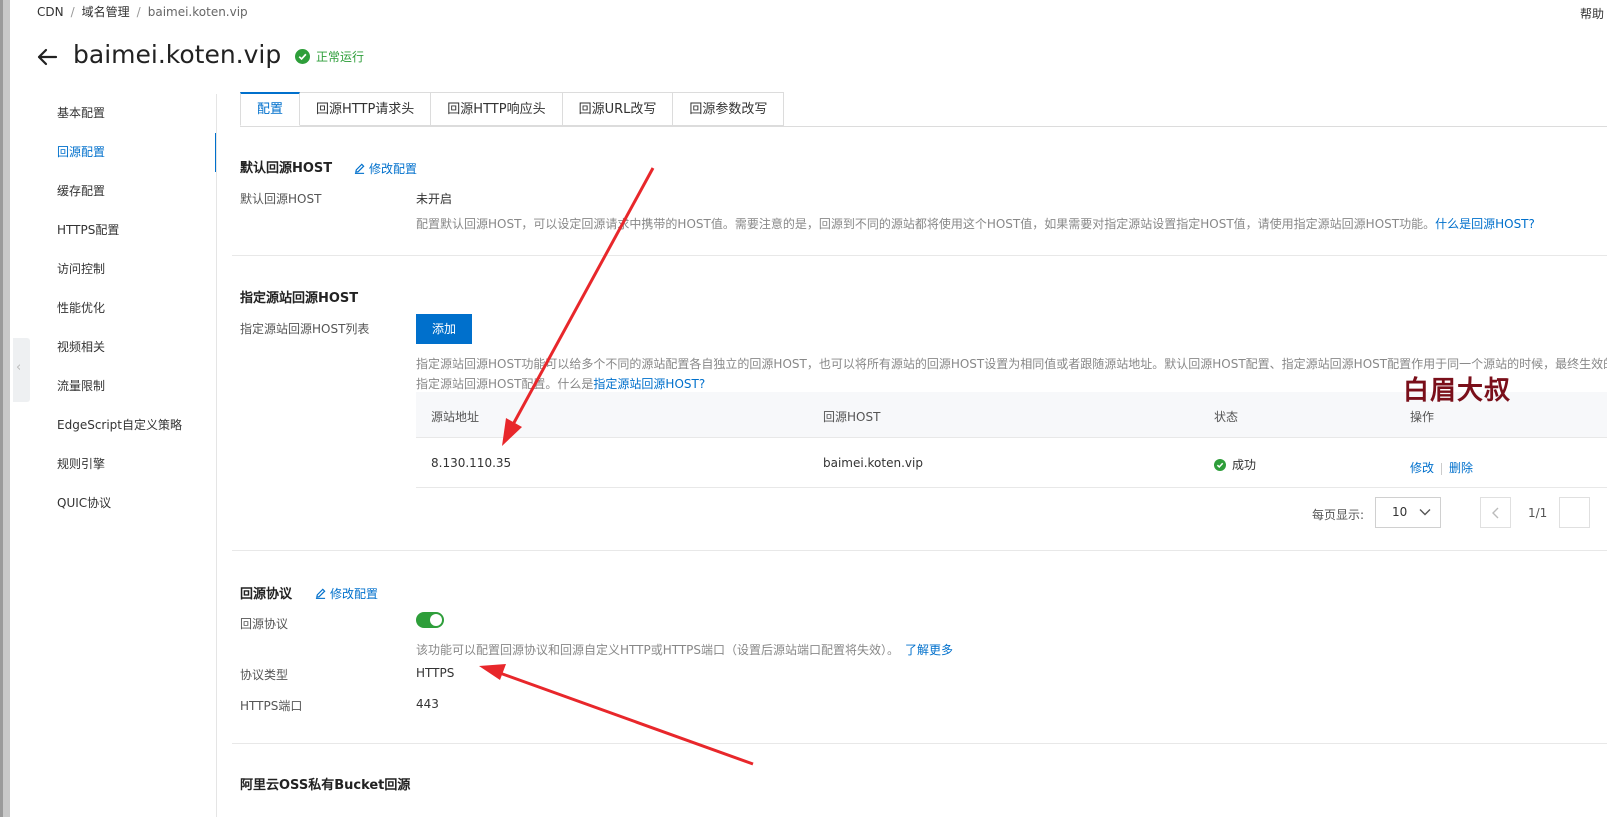  What do you see at coordinates (264, 624) in the screenshot?
I see `protocol-label: 回源协议` at bounding box center [264, 624].